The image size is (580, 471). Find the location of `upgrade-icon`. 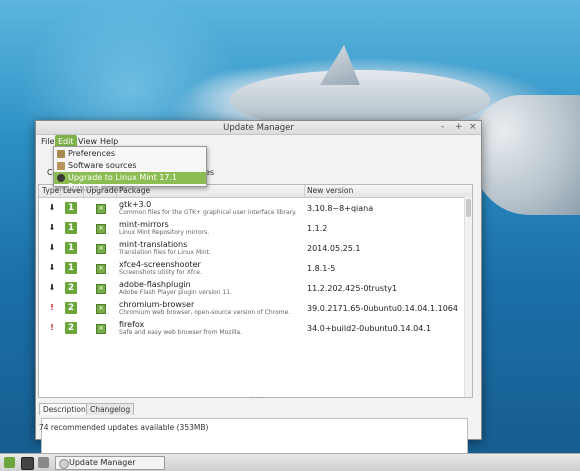

upgrade-icon is located at coordinates (61, 178).